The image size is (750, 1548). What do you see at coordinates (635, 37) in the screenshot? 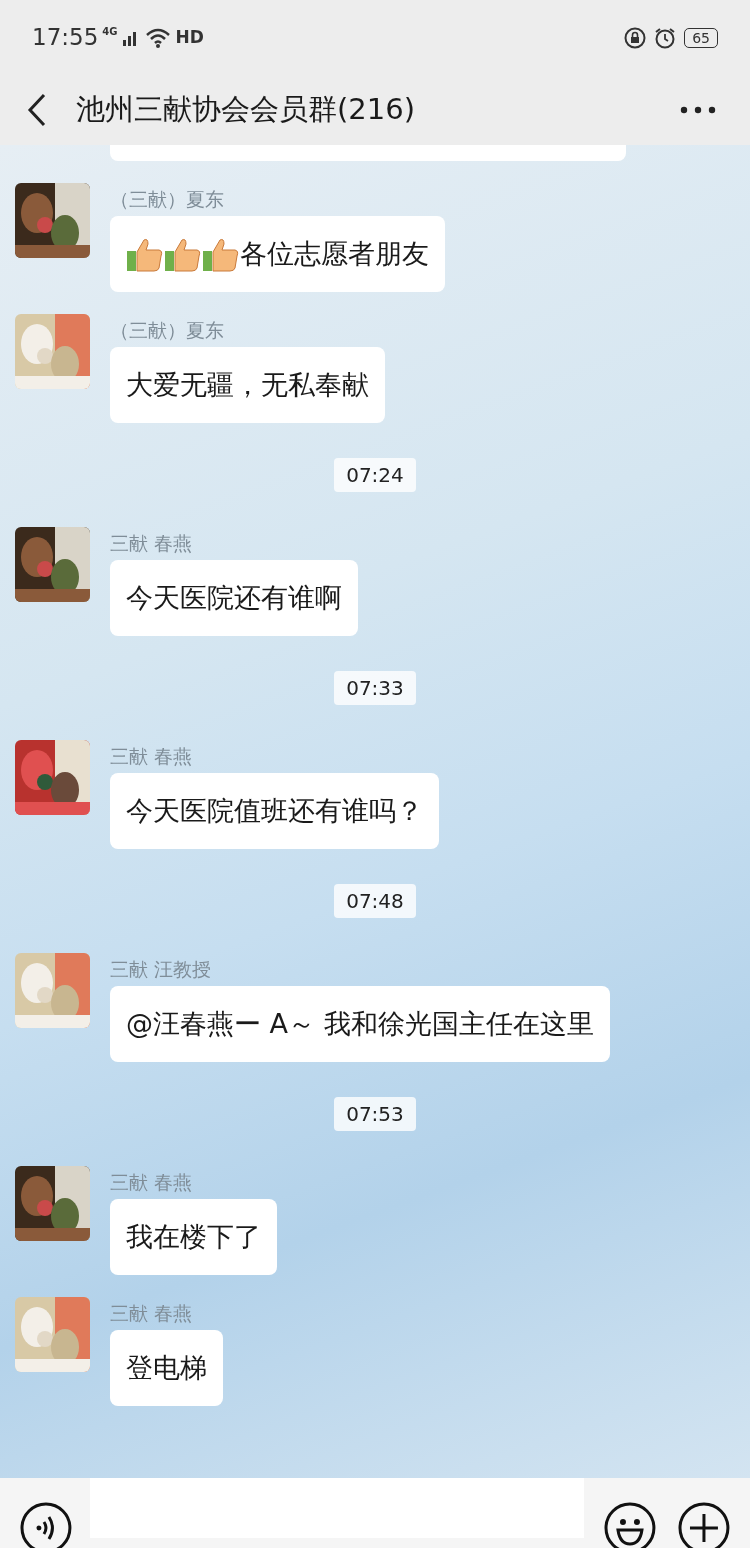
I see `lock-icon` at bounding box center [635, 37].